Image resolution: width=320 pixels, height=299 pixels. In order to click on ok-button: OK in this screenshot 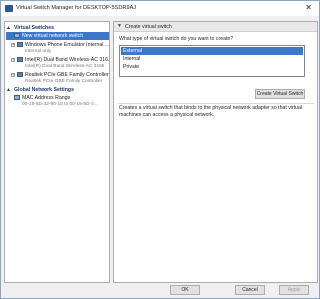, I will do `click(185, 290)`.